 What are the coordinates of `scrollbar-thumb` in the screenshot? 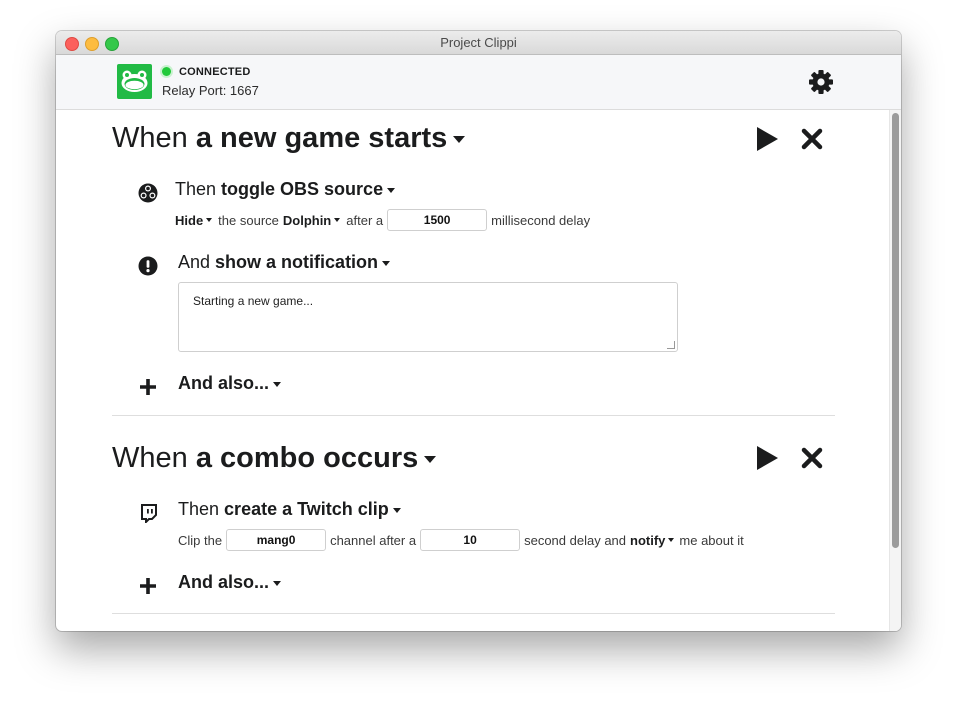 It's located at (895, 330).